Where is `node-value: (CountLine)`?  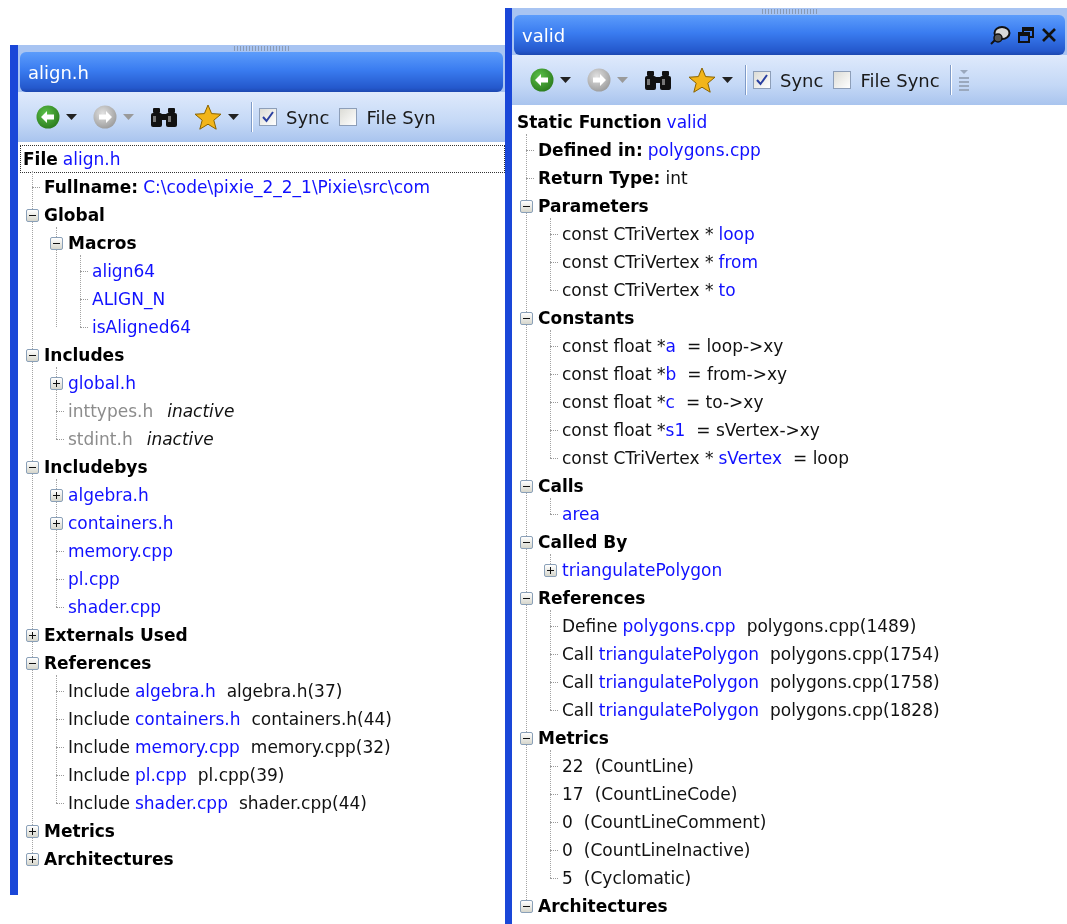 node-value: (CountLine) is located at coordinates (644, 766).